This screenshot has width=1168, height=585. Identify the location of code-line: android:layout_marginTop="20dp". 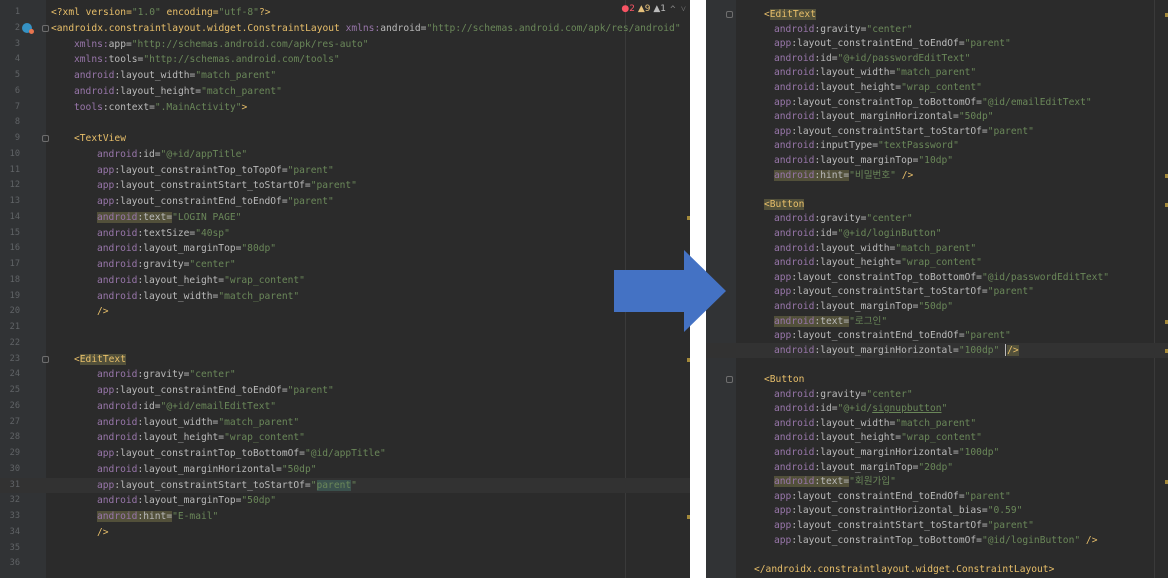
(937, 468).